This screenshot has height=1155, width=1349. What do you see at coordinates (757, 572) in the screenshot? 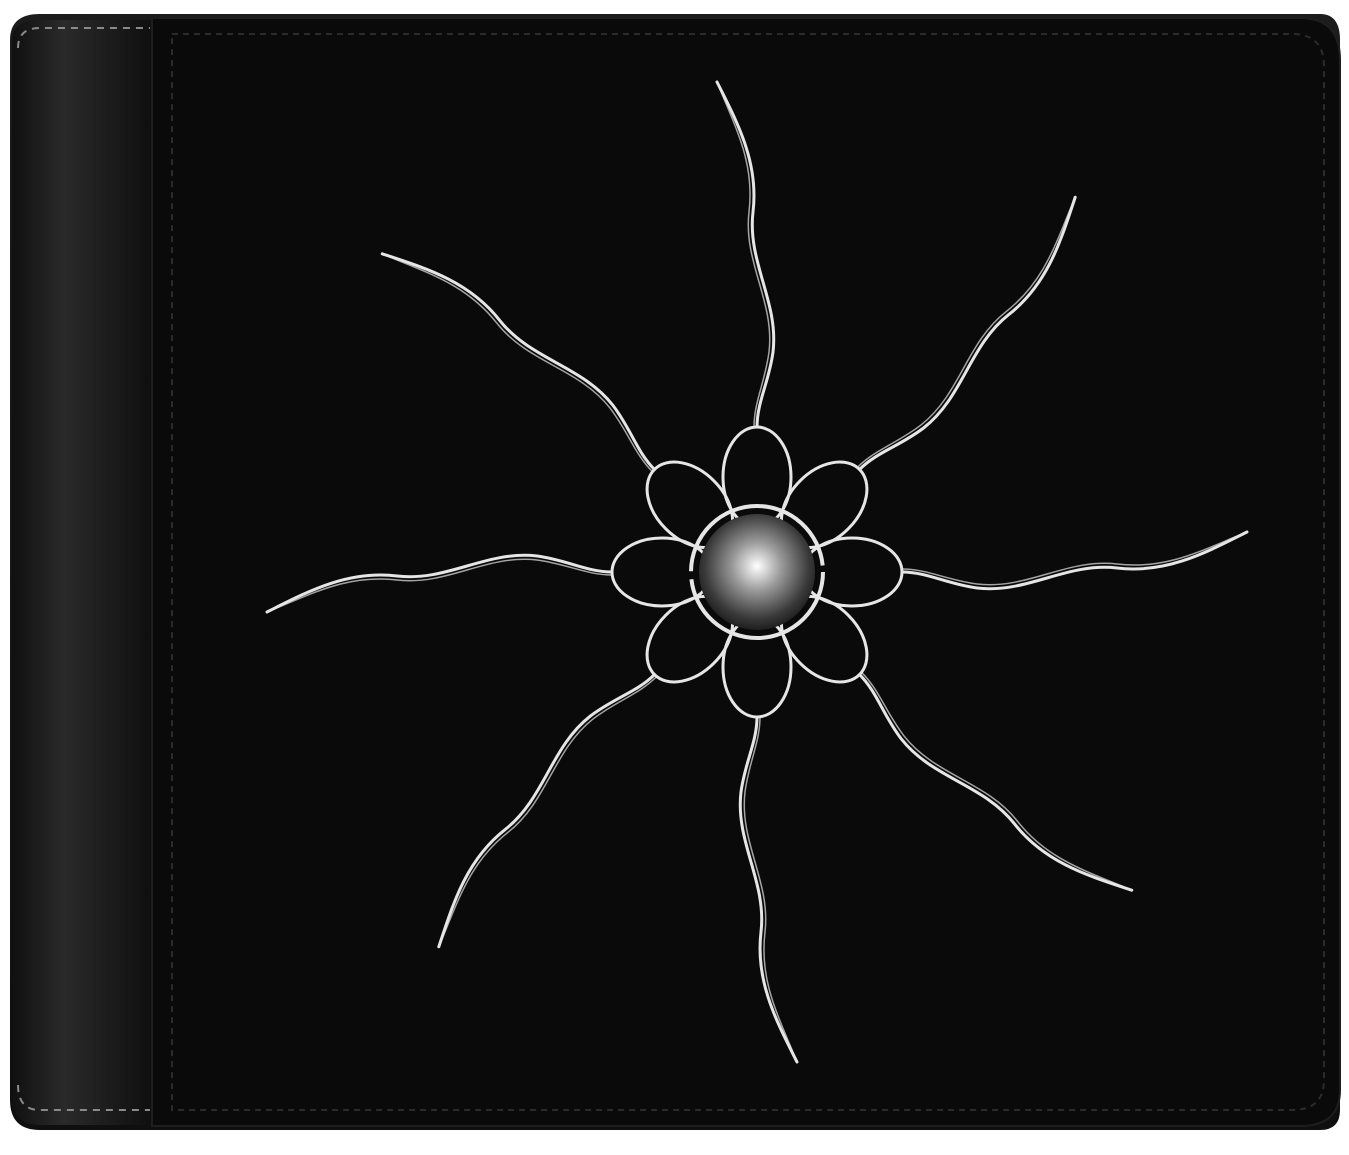
I see `egg-cell` at bounding box center [757, 572].